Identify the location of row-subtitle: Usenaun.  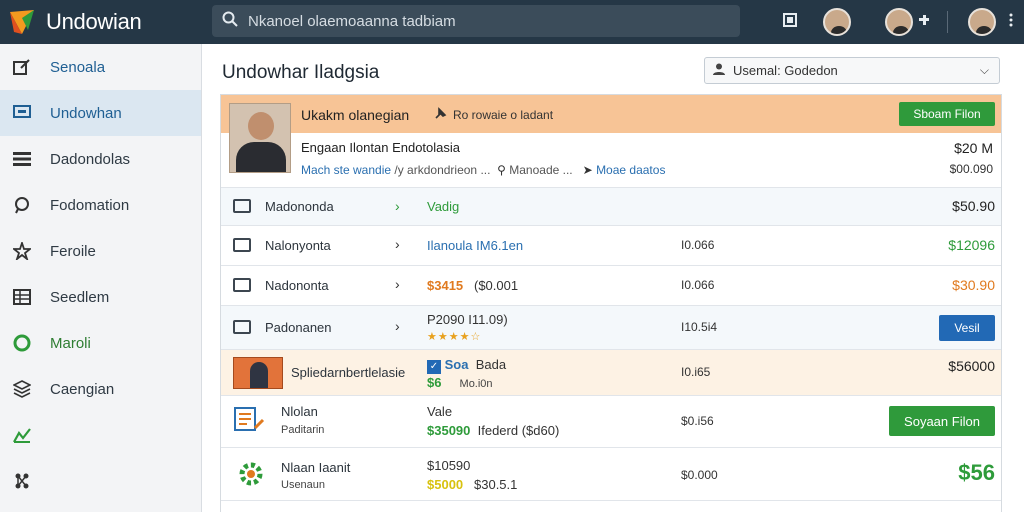
(303, 485).